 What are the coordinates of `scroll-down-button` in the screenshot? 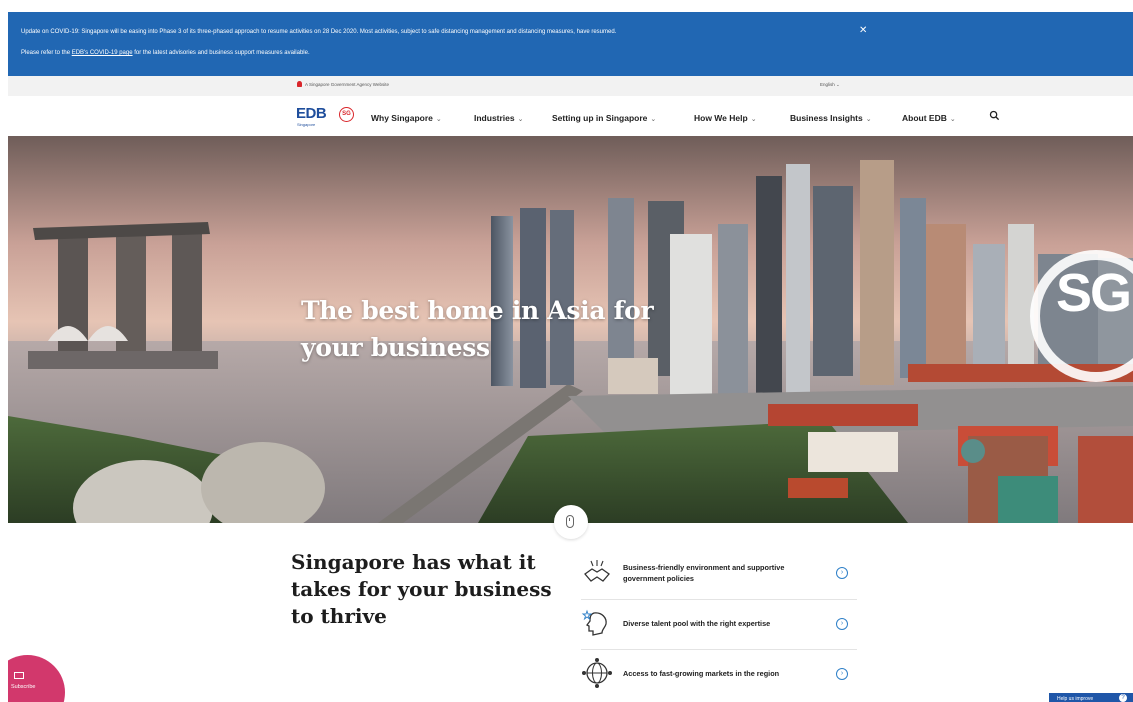 It's located at (571, 522).